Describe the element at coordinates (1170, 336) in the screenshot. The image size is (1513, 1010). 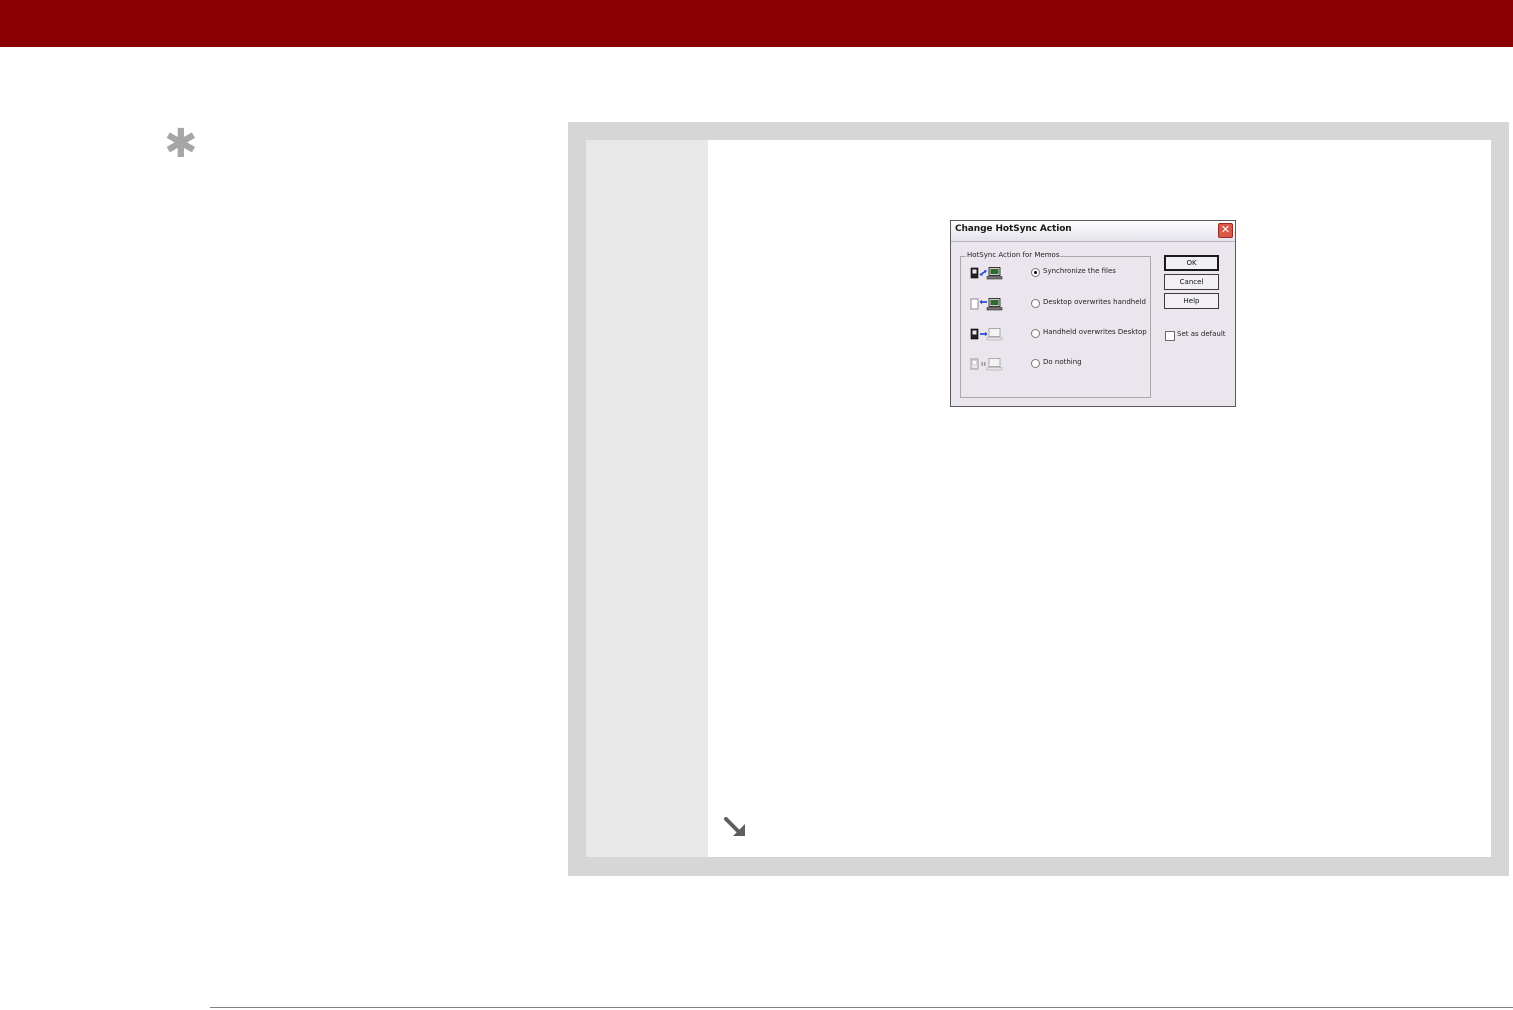
I see `set-as-default-checkbox` at that location.